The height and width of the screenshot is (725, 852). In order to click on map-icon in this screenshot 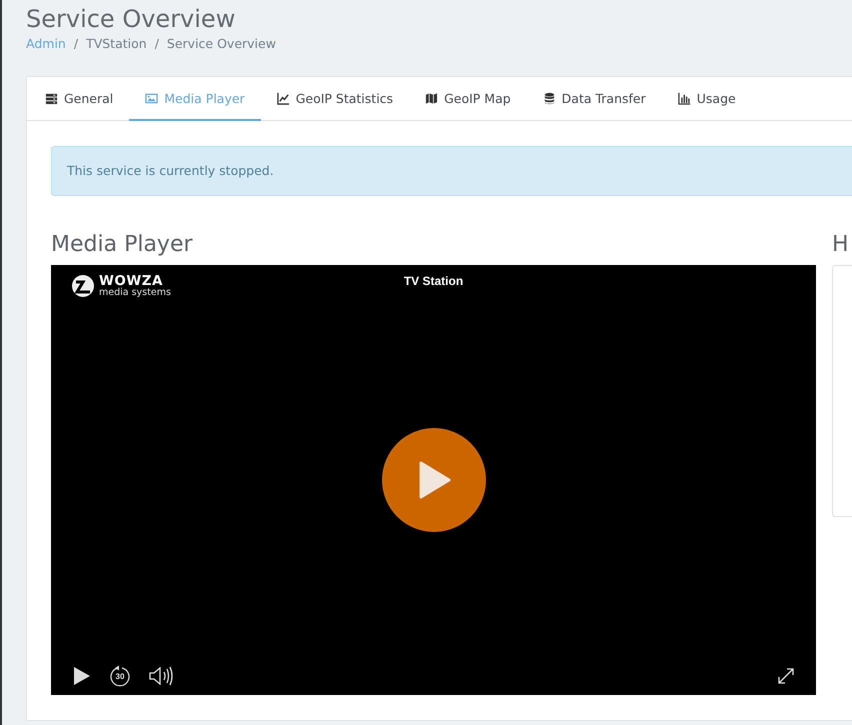, I will do `click(431, 98)`.